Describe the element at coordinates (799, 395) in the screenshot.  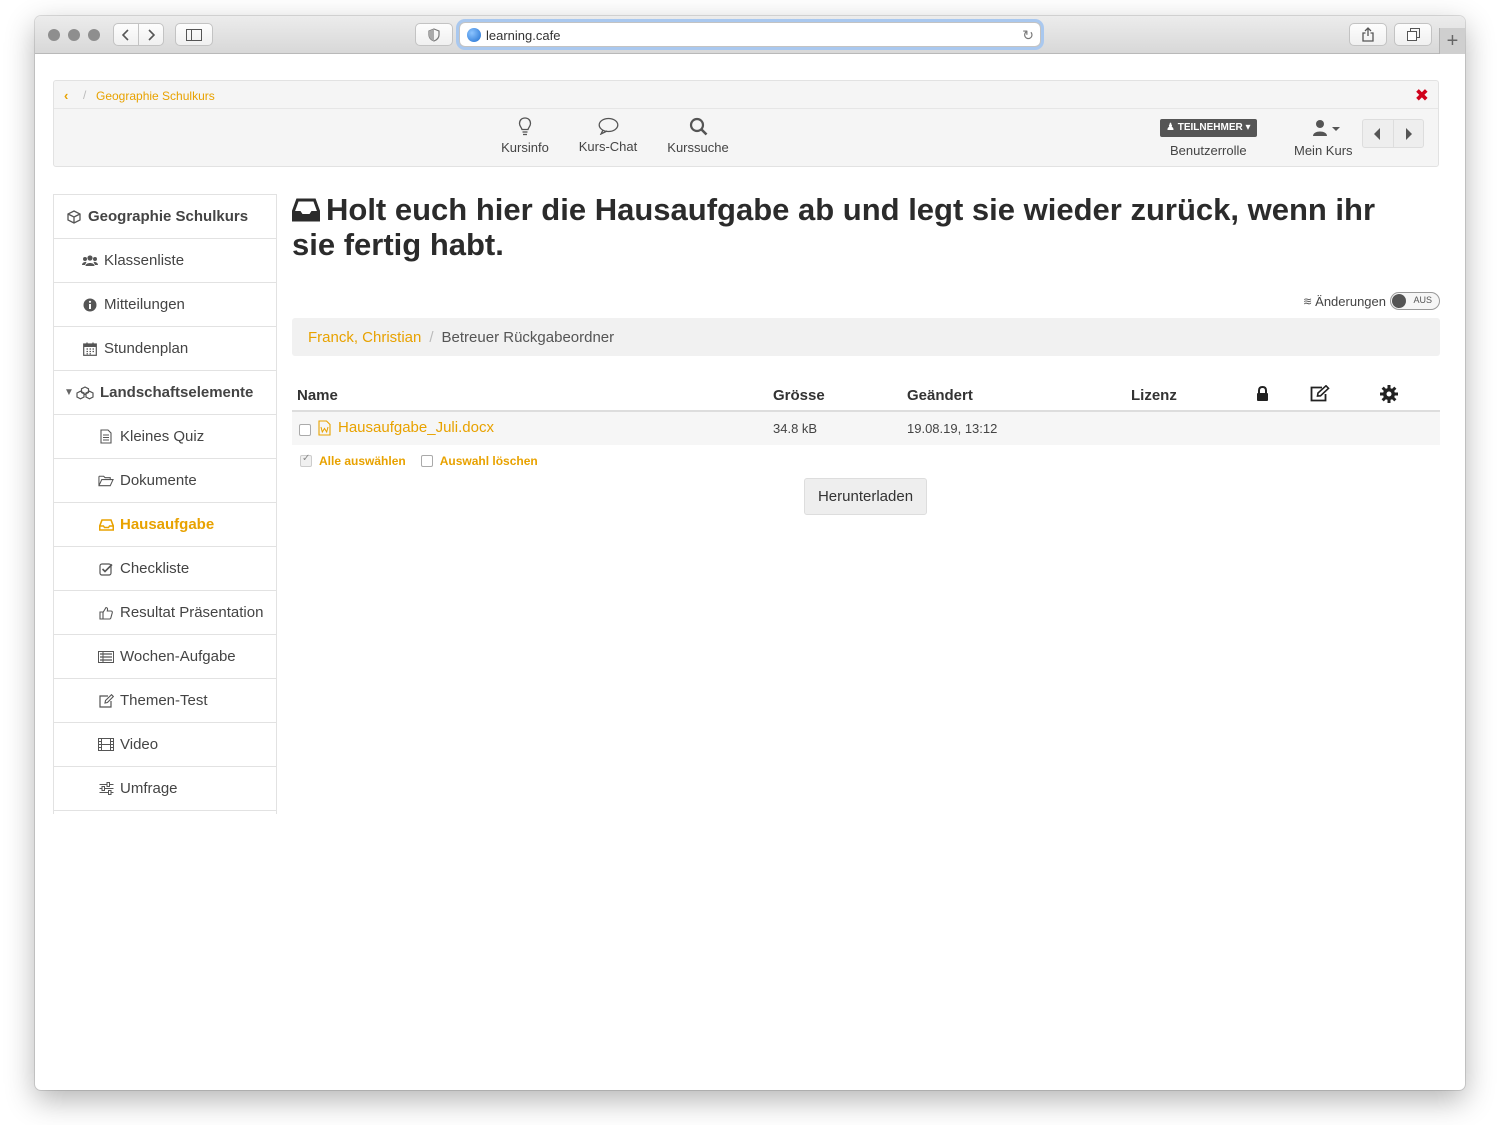
I see `column-size: Grösse` at that location.